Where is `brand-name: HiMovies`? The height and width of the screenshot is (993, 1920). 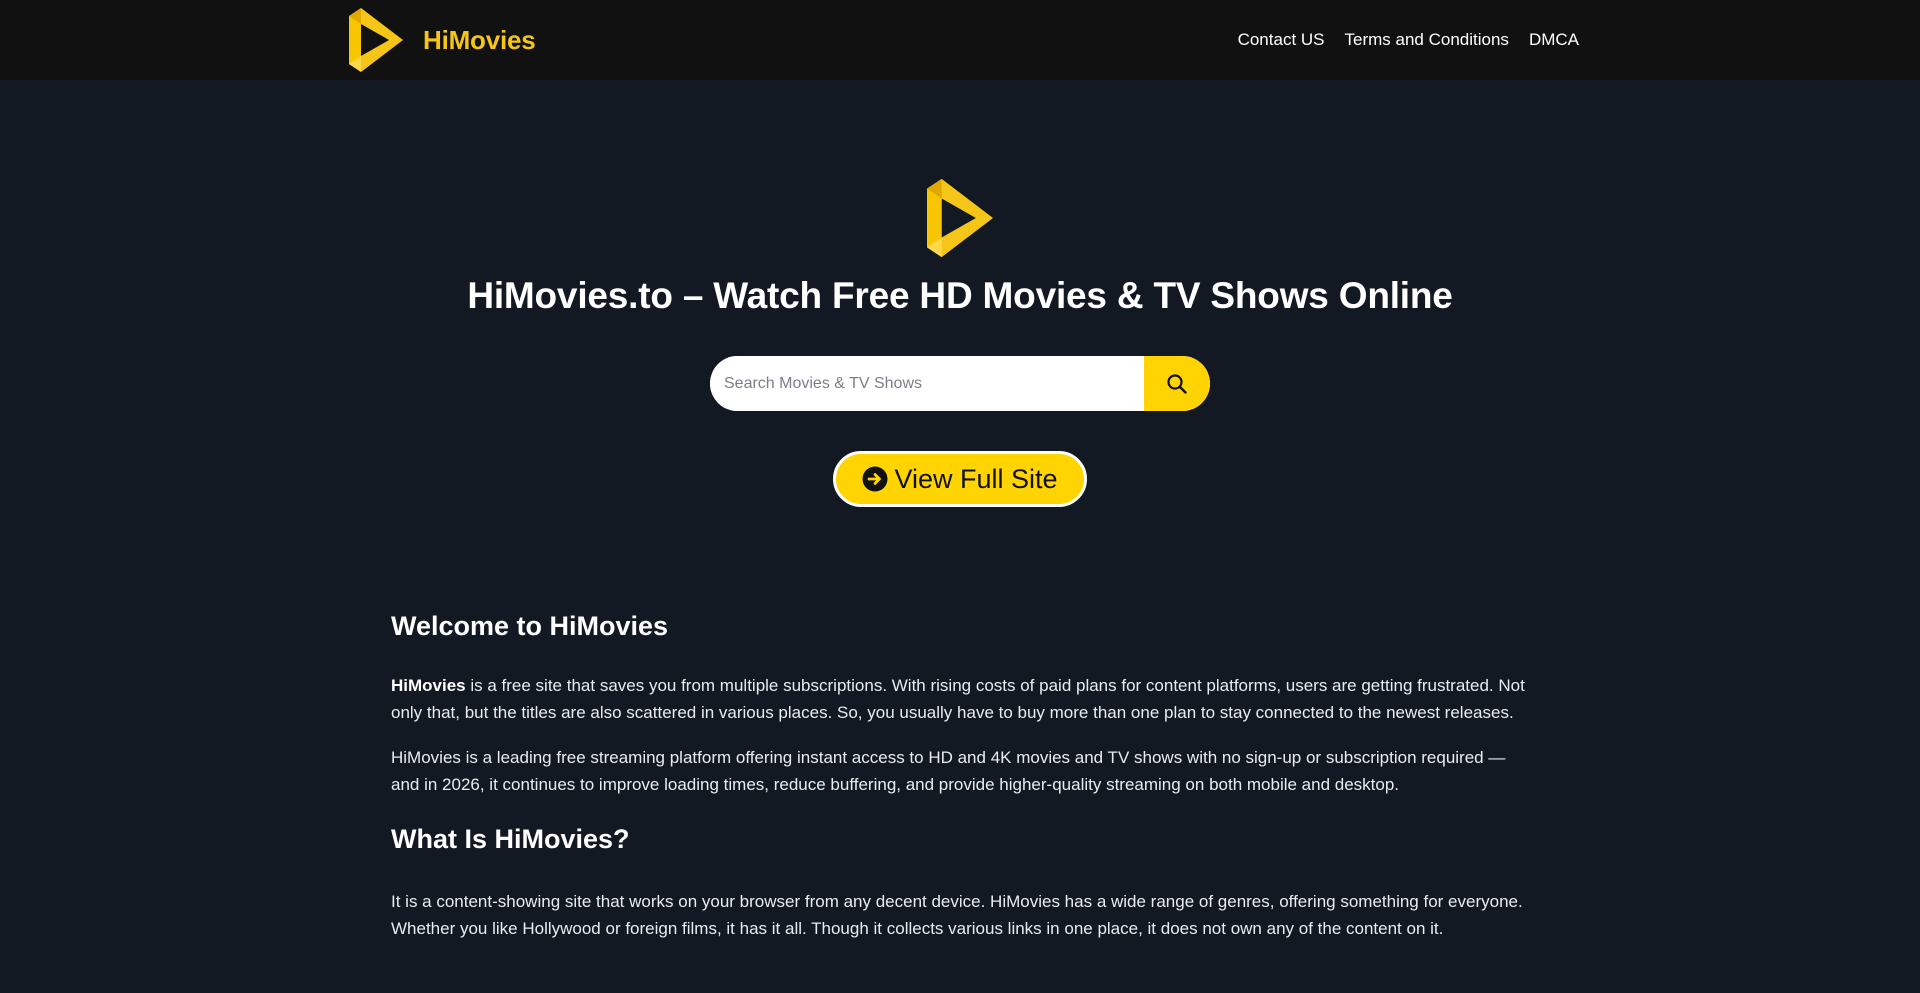
brand-name: HiMovies is located at coordinates (479, 39).